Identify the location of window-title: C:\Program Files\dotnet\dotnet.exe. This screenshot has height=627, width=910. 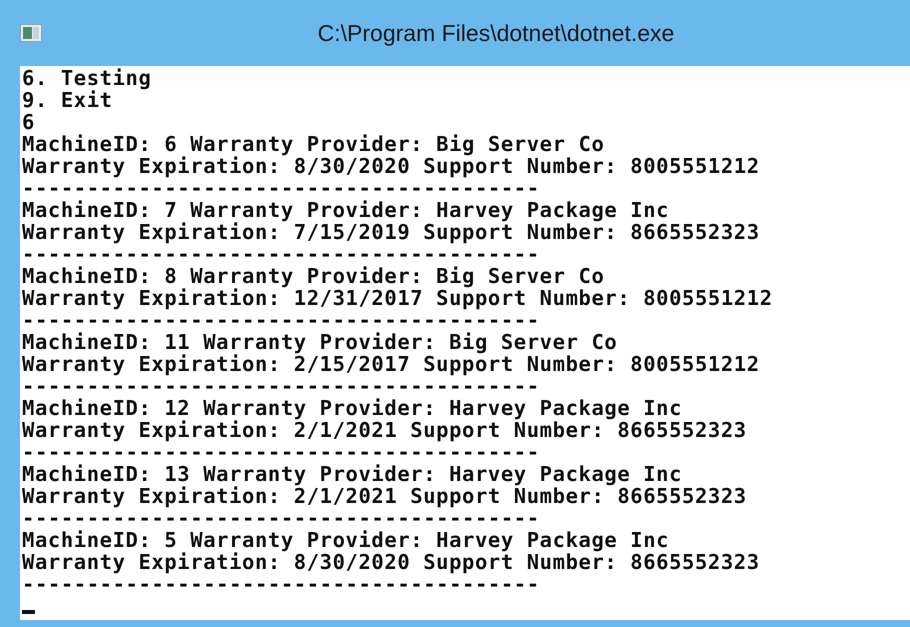
(496, 33).